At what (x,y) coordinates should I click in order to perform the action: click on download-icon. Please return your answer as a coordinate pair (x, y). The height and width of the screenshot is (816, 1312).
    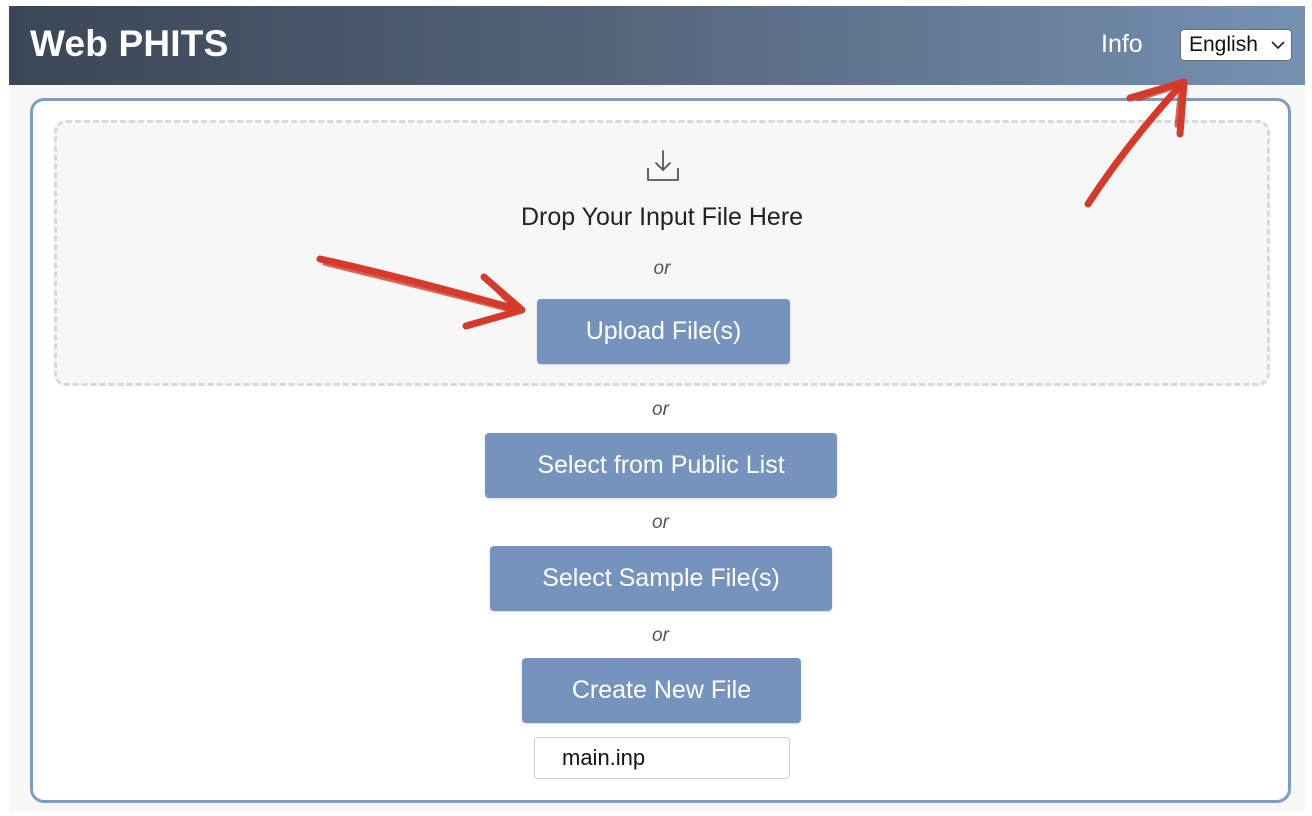
    Looking at the image, I should click on (663, 165).